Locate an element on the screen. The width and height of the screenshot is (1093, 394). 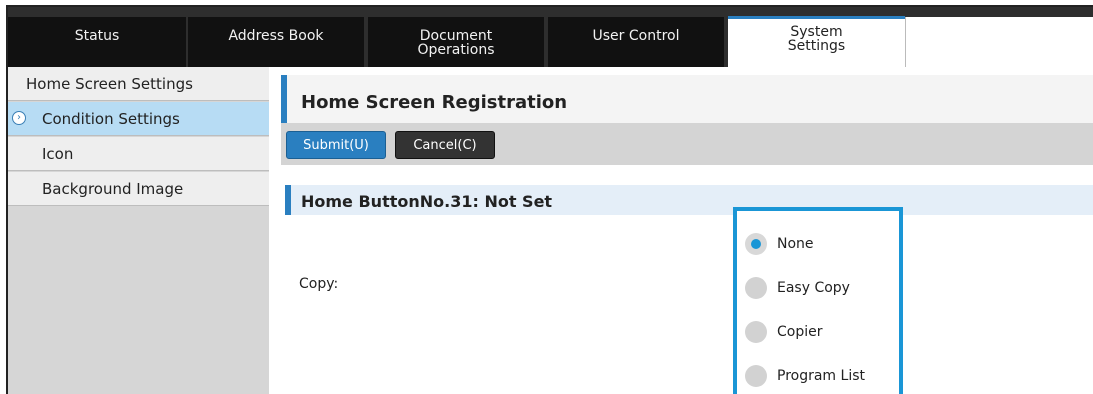
tab-address-book: Address Book is located at coordinates (276, 42).